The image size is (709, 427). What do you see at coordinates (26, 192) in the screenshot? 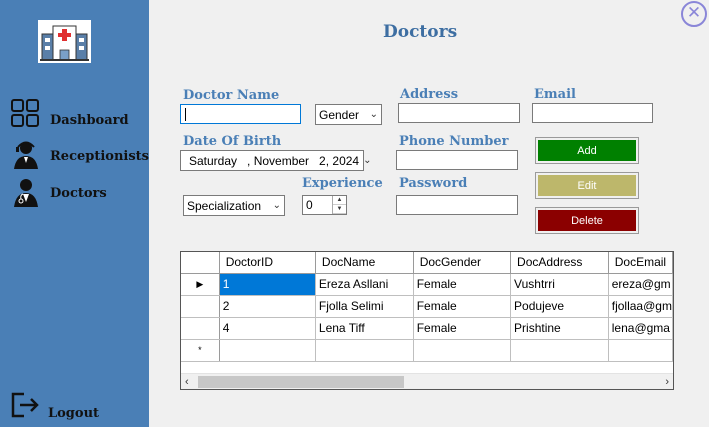
I see `doctor-icon` at bounding box center [26, 192].